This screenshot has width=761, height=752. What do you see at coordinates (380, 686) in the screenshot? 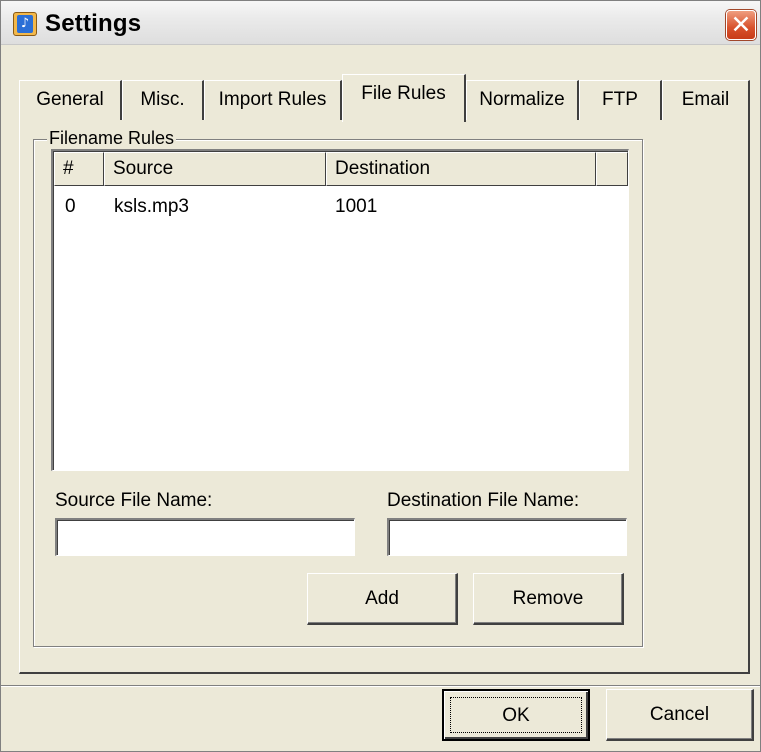
I see `dialog-separator` at bounding box center [380, 686].